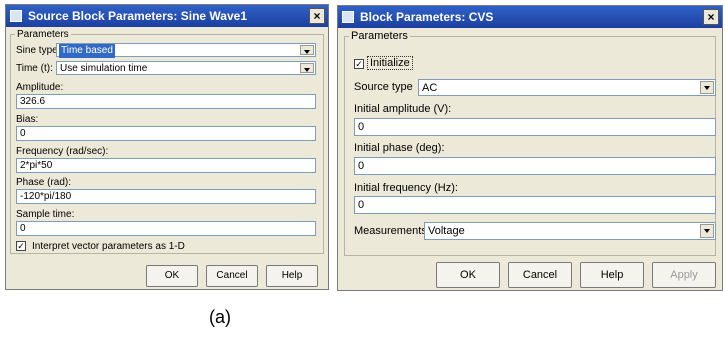  I want to click on sine-type-dropdown: Time based, so click(186, 50).